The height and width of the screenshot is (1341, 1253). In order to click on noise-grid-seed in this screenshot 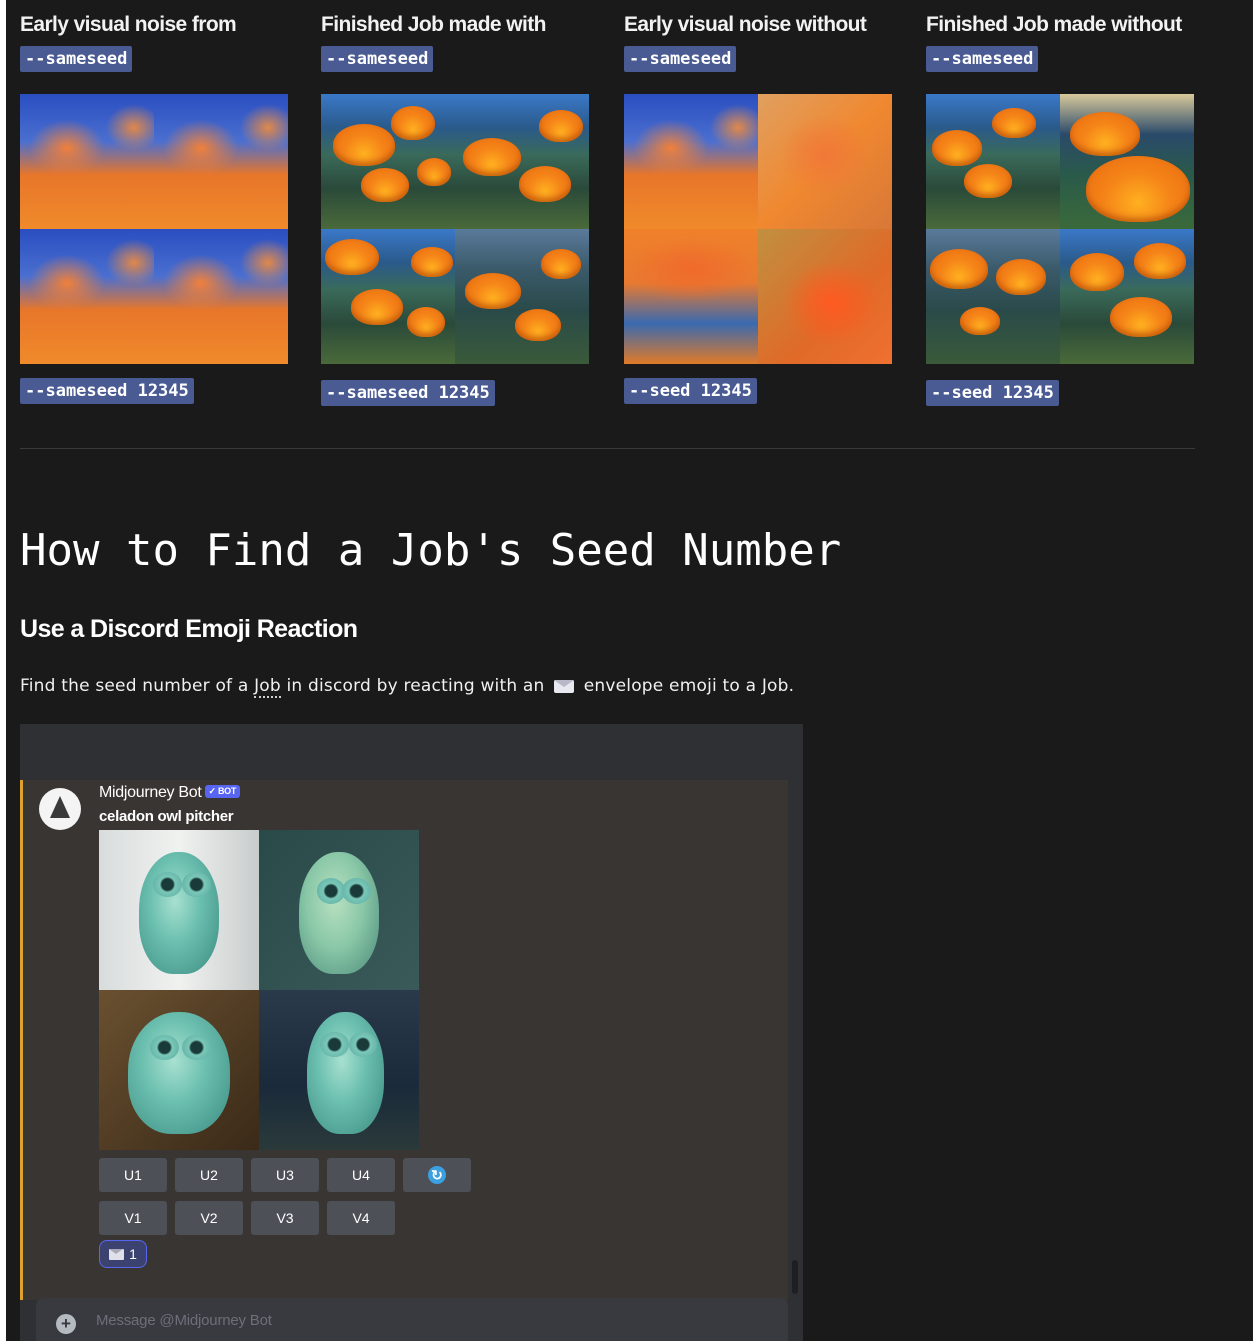, I will do `click(758, 229)`.